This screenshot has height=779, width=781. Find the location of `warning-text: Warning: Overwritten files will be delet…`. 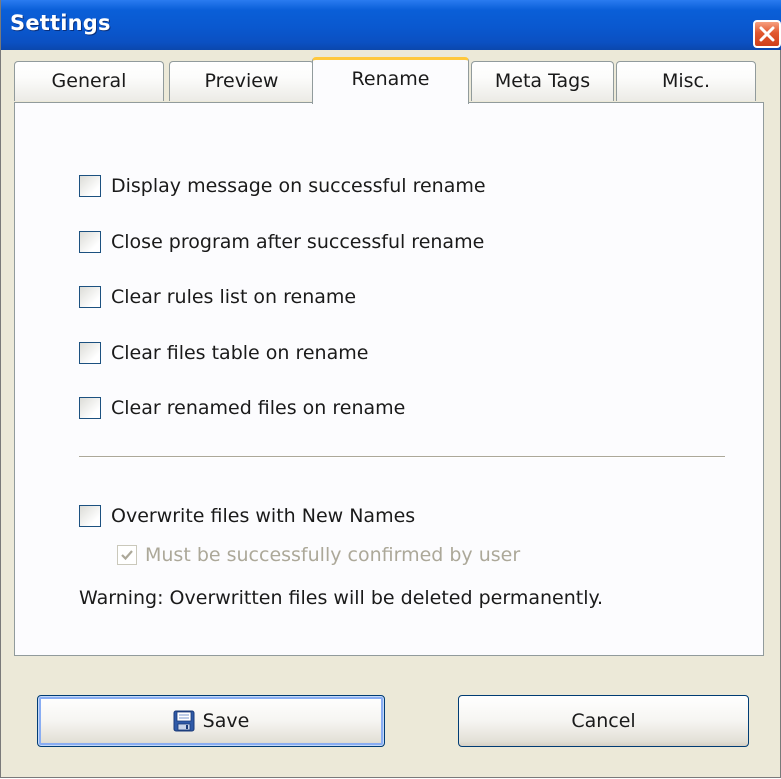

warning-text: Warning: Overwritten files will be delet… is located at coordinates (341, 598).